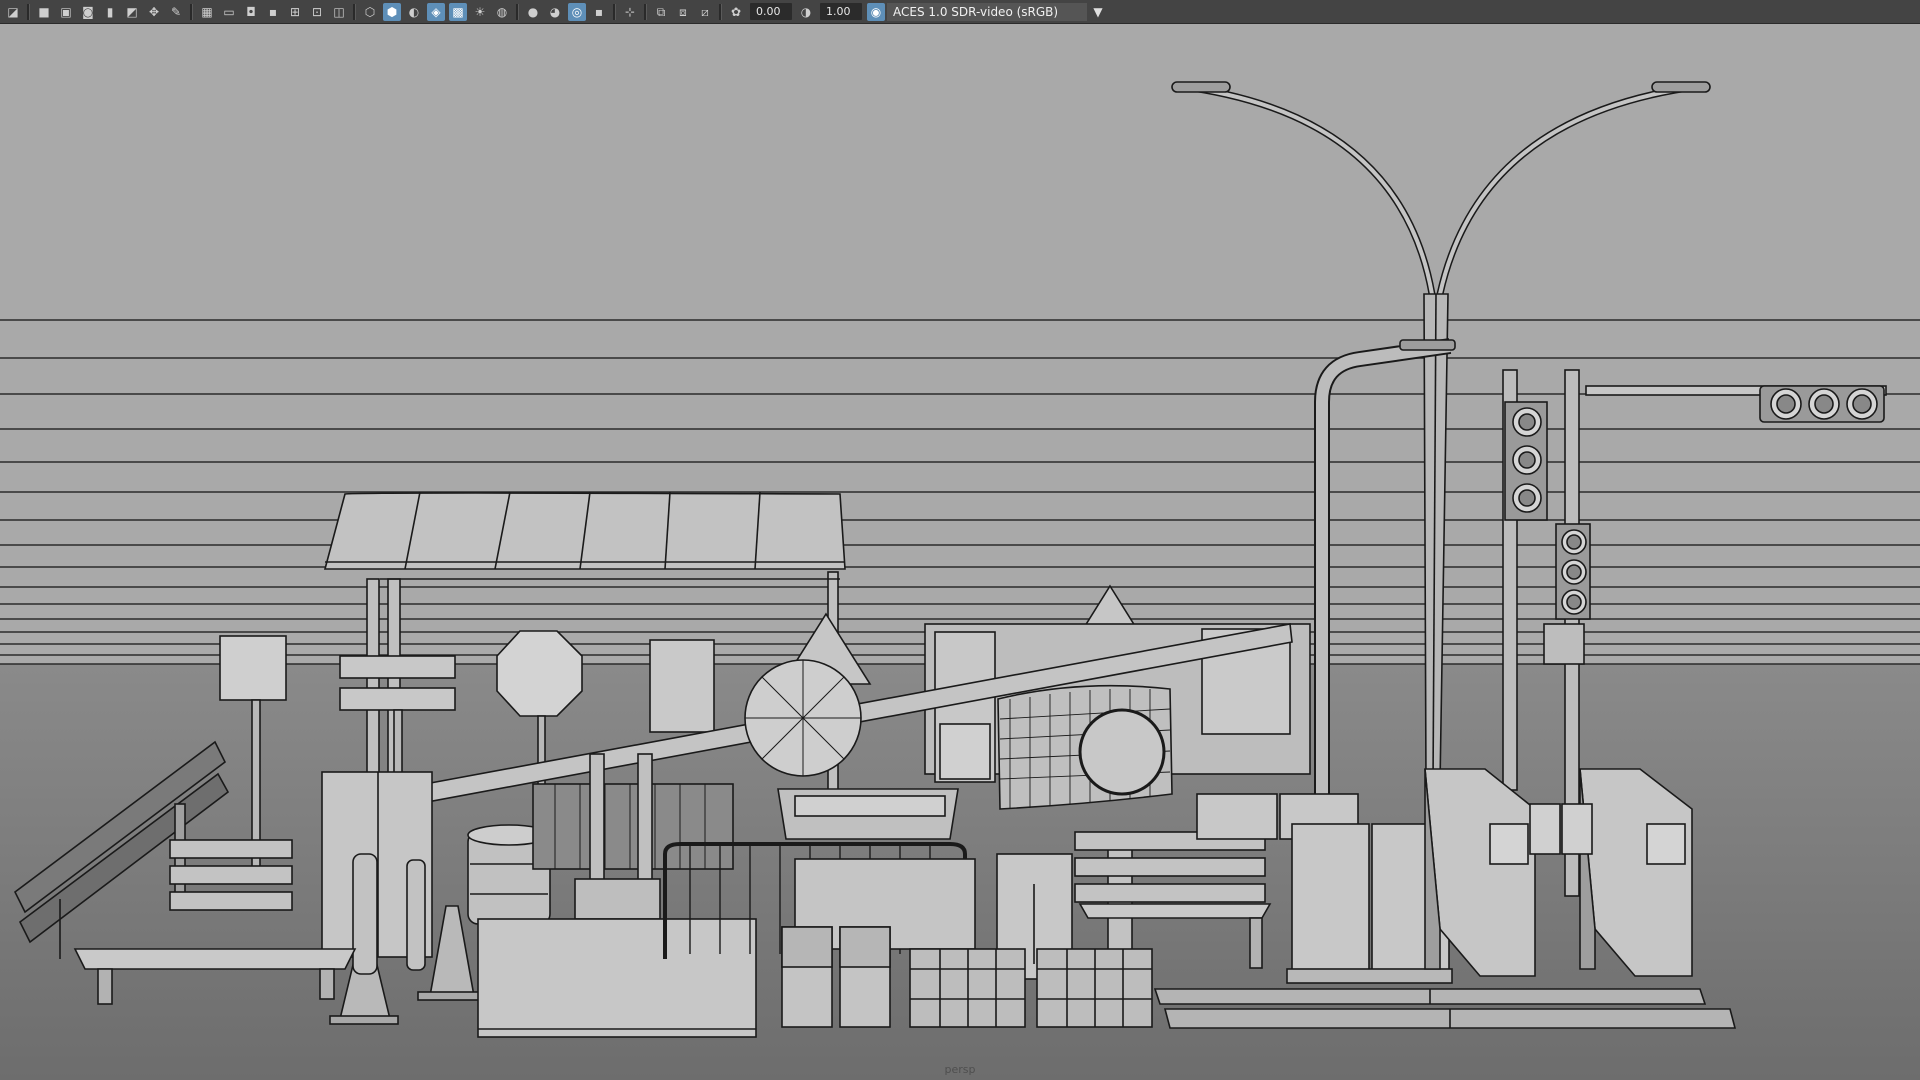 This screenshot has width=1920, height=1080. Describe the element at coordinates (876, 11) in the screenshot. I see `color-management-icon: ◉` at that location.